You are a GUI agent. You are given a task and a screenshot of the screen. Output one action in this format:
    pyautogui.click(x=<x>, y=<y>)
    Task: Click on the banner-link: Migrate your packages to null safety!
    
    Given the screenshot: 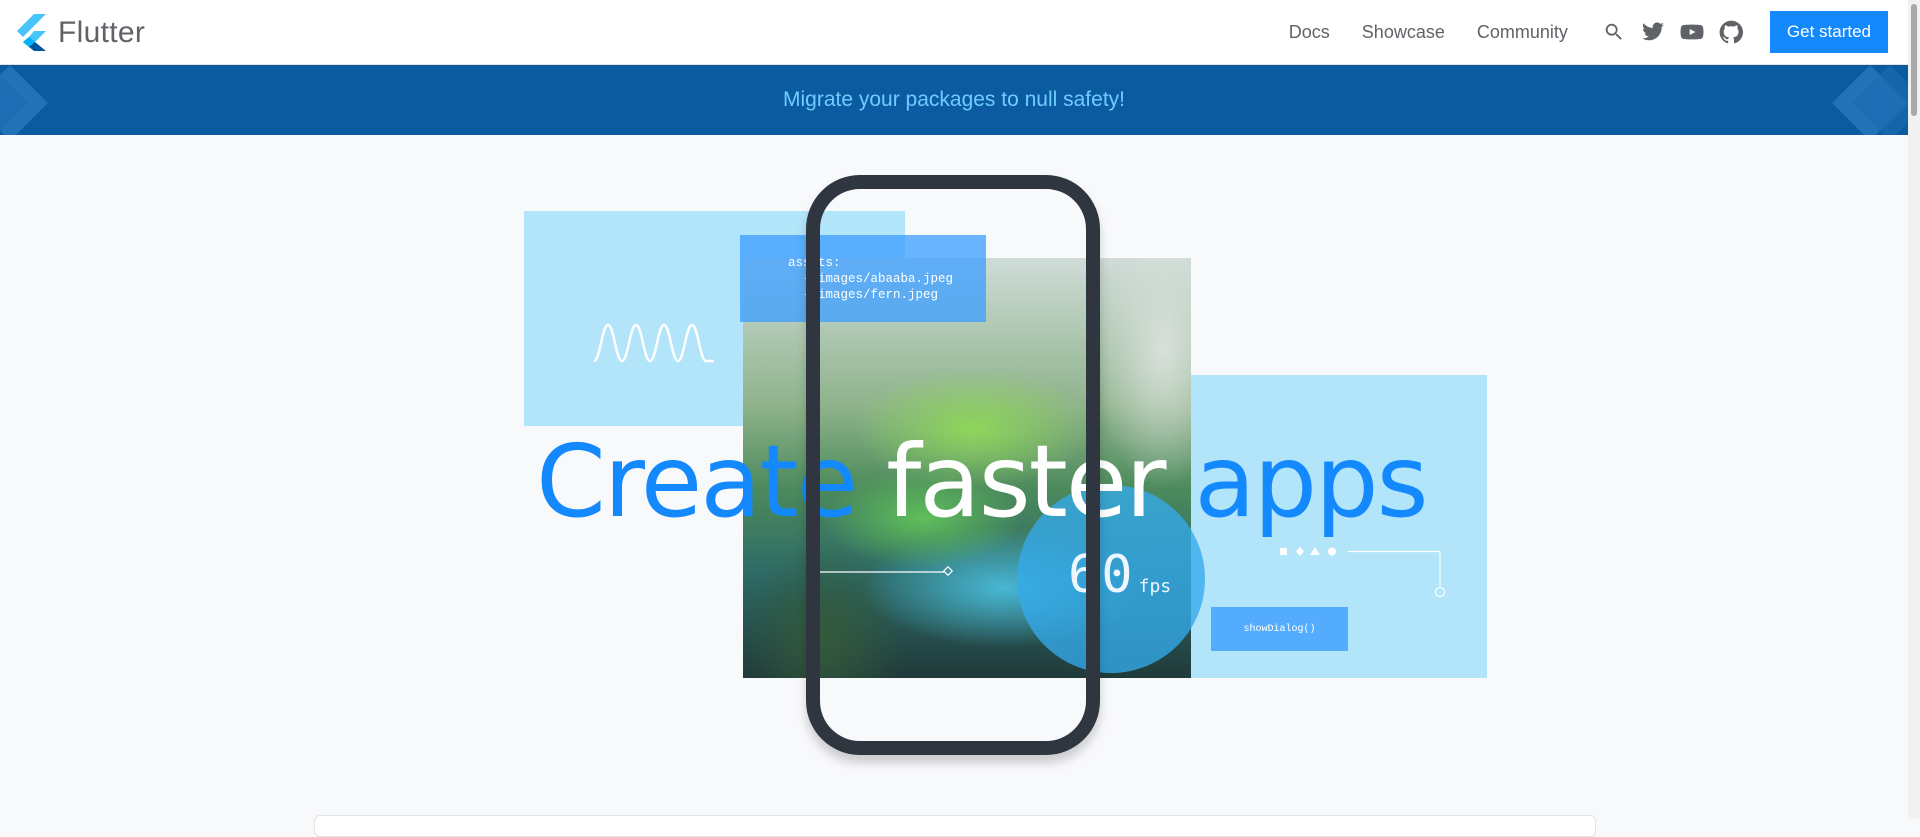 What is the action you would take?
    pyautogui.click(x=954, y=100)
    